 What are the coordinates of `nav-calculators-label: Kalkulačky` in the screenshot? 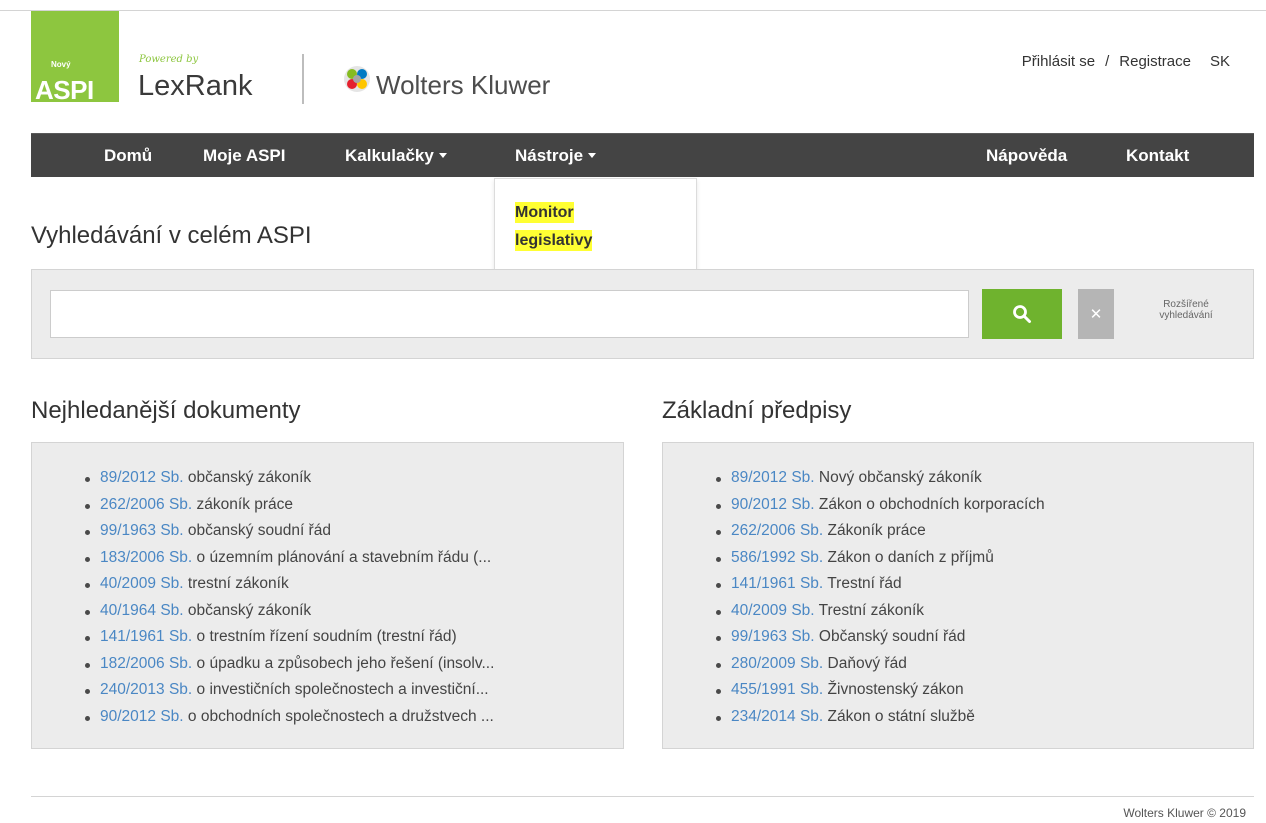 It's located at (389, 155).